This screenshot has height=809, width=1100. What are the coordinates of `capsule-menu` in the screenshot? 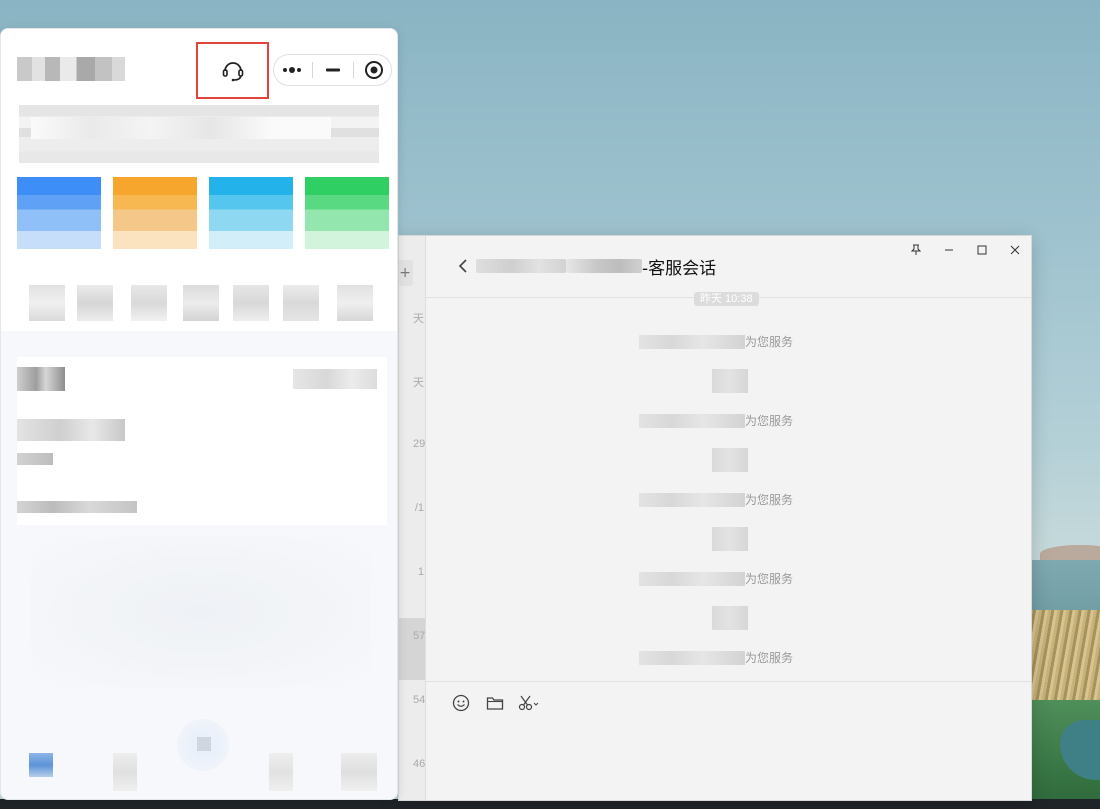 It's located at (332, 70).